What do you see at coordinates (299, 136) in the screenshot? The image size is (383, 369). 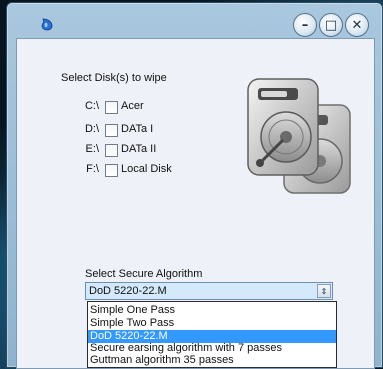 I see `hard-drive-icon` at bounding box center [299, 136].